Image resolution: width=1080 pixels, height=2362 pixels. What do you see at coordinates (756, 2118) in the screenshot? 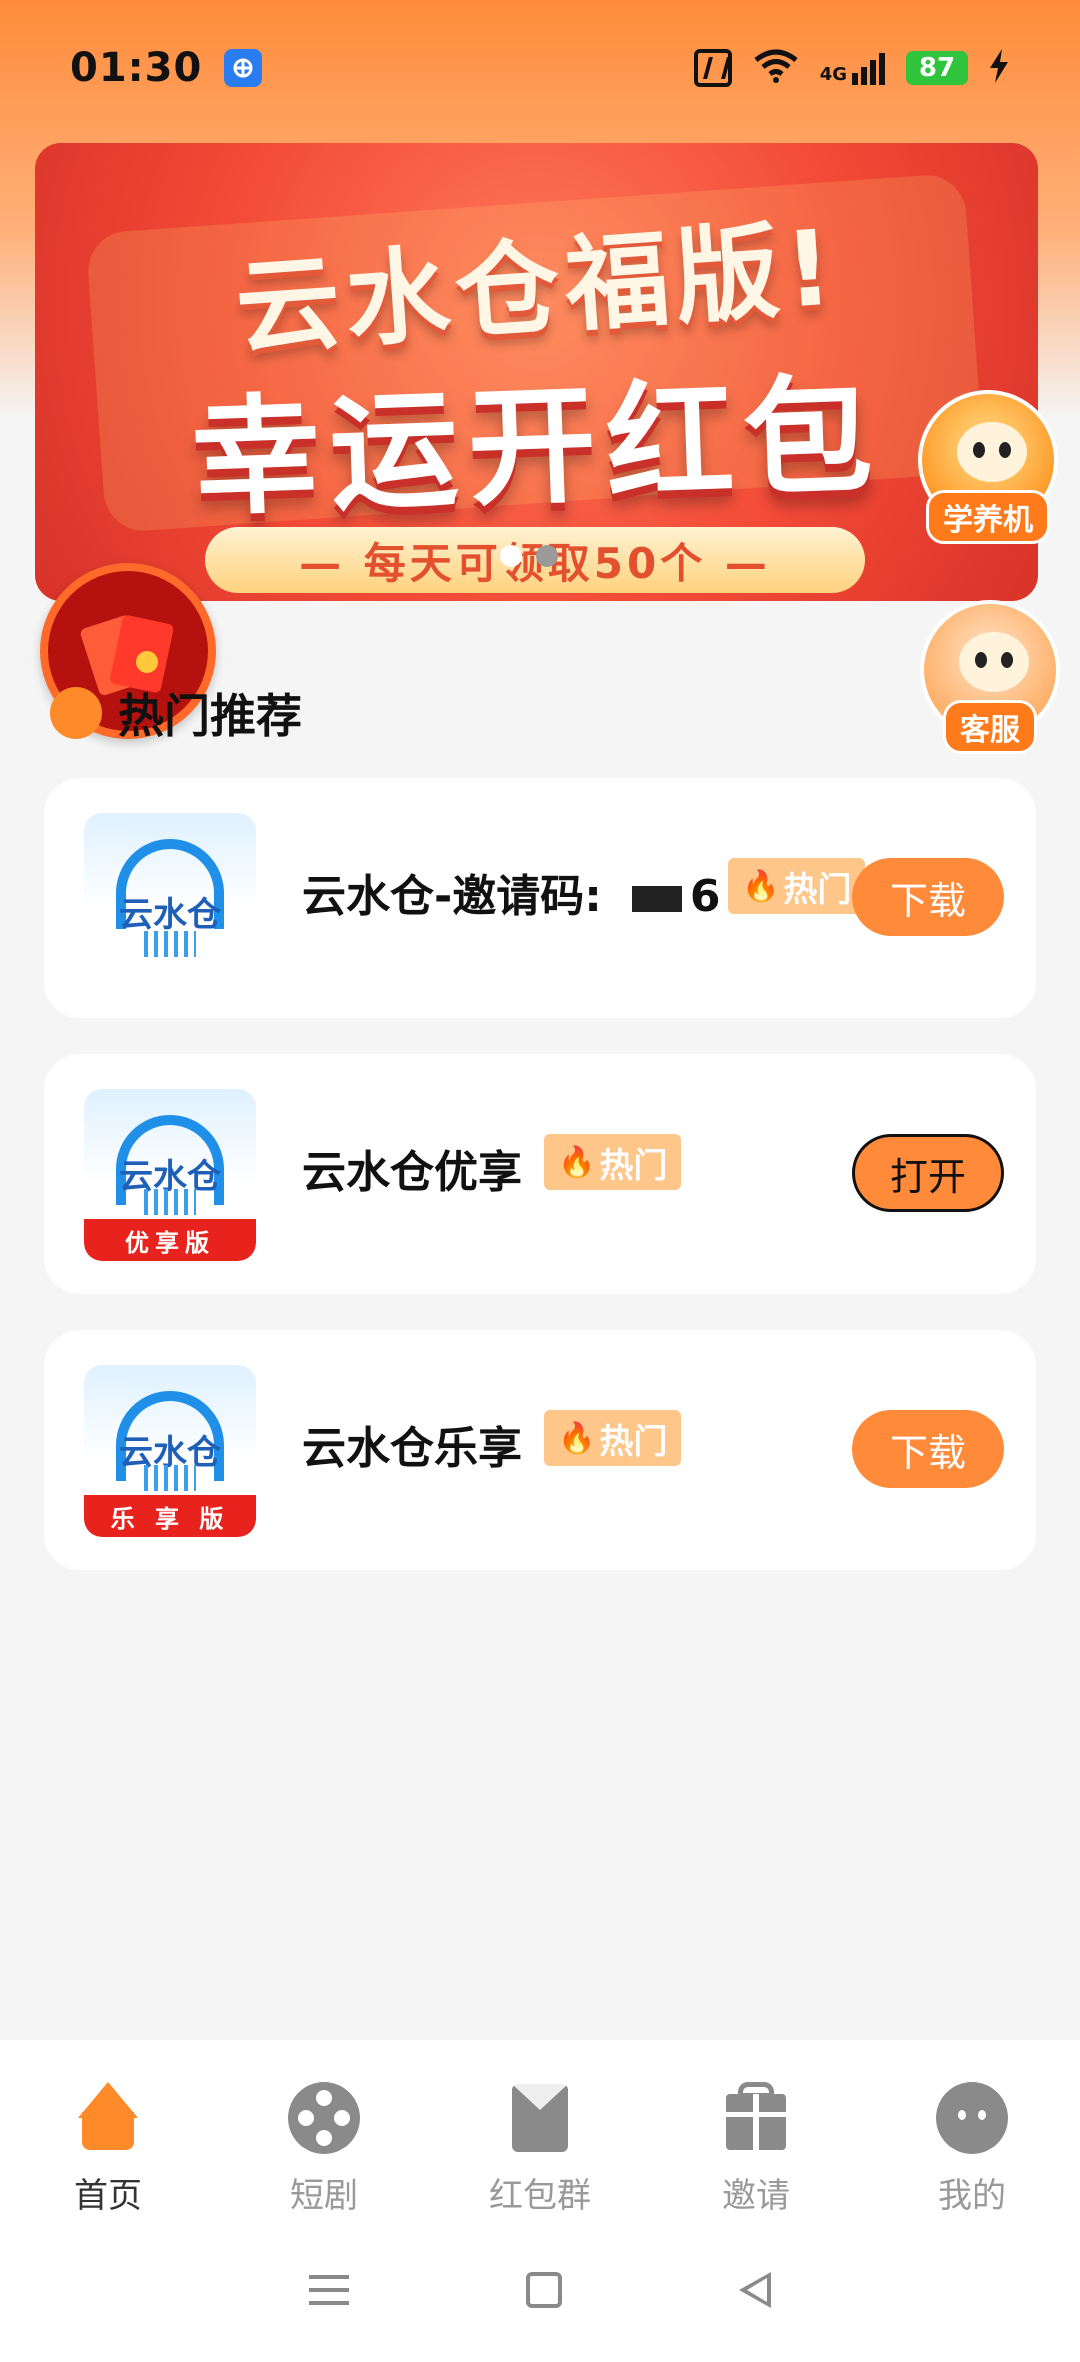
I see `gift-icon` at bounding box center [756, 2118].